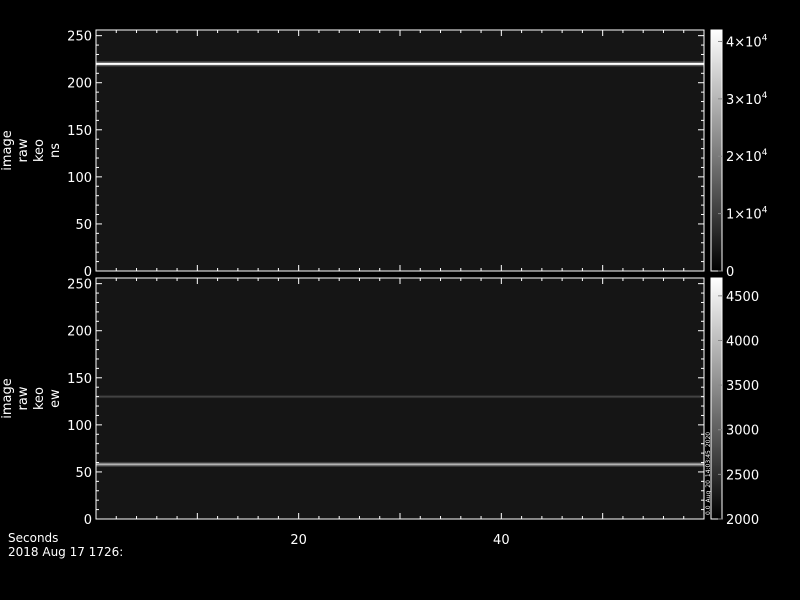 The height and width of the screenshot is (600, 800). Describe the element at coordinates (742, 386) in the screenshot. I see `colorbar-tick-label: 3500` at that location.